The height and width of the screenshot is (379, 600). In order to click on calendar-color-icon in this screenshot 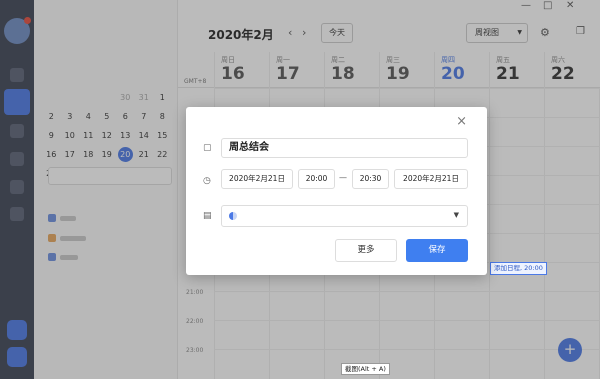, I will do `click(233, 216)`.